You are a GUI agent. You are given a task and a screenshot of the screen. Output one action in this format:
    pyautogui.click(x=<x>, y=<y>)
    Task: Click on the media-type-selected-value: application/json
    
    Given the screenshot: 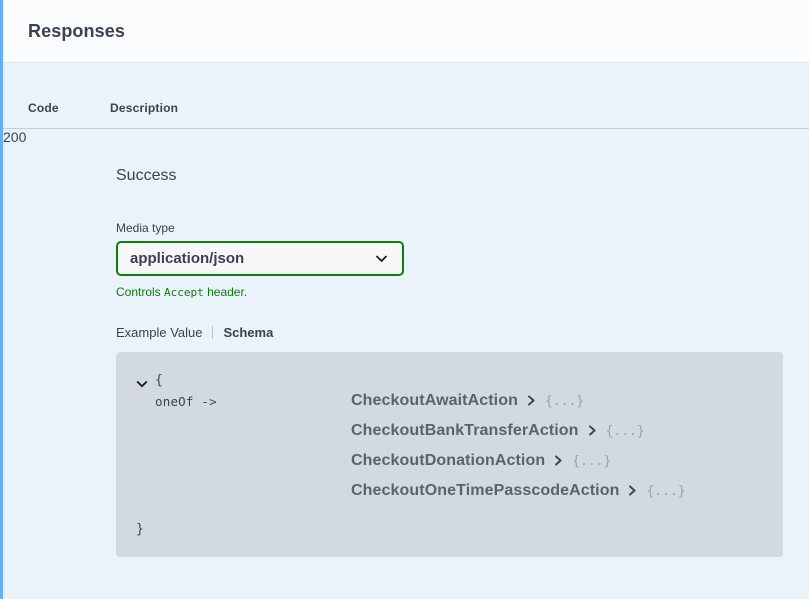 What is the action you would take?
    pyautogui.click(x=187, y=258)
    